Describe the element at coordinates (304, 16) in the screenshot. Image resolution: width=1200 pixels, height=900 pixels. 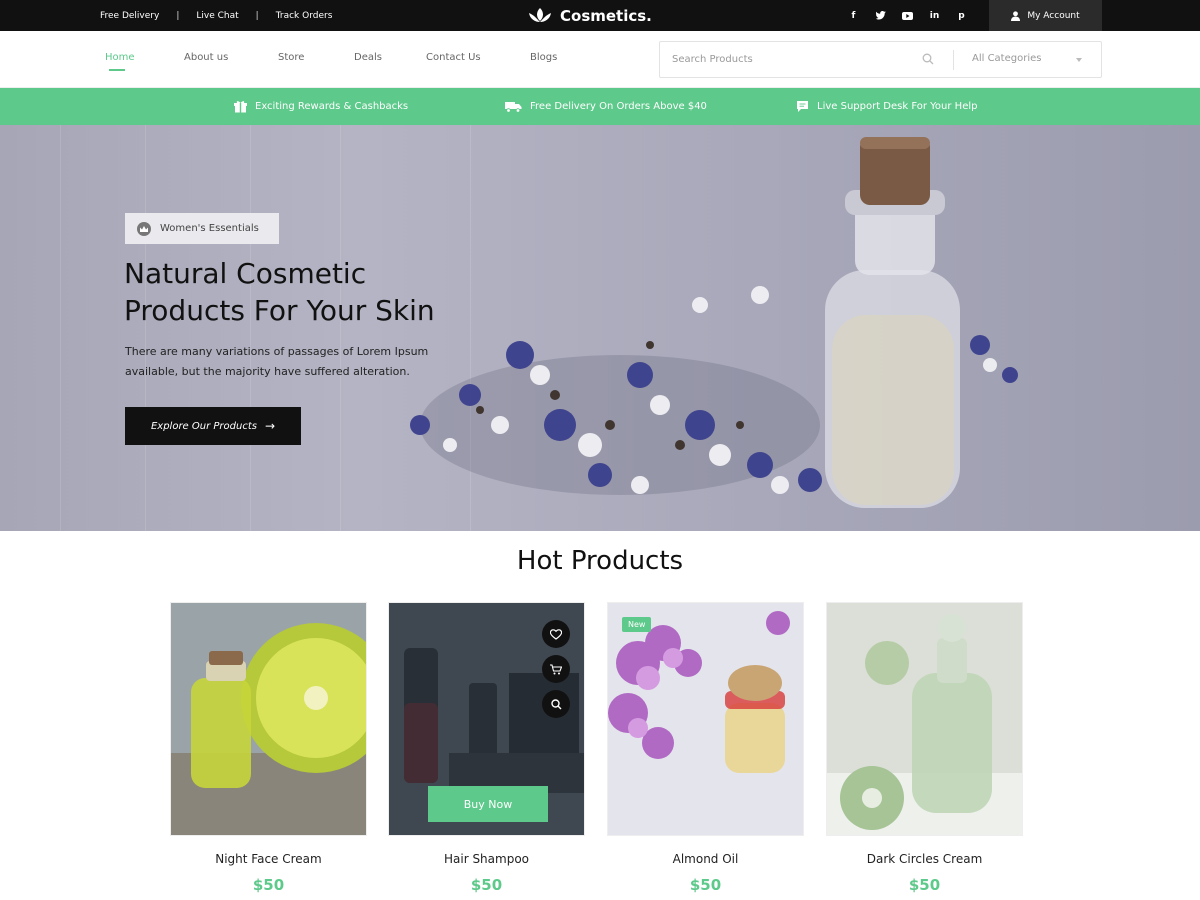
I see `track-orders-link: Track Orders` at that location.